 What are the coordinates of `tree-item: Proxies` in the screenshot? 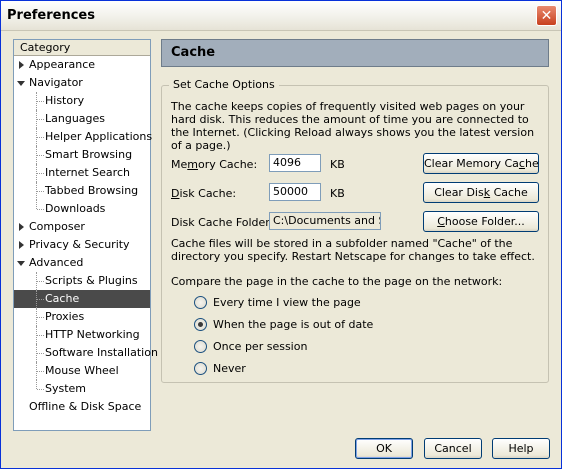 It's located at (82, 317).